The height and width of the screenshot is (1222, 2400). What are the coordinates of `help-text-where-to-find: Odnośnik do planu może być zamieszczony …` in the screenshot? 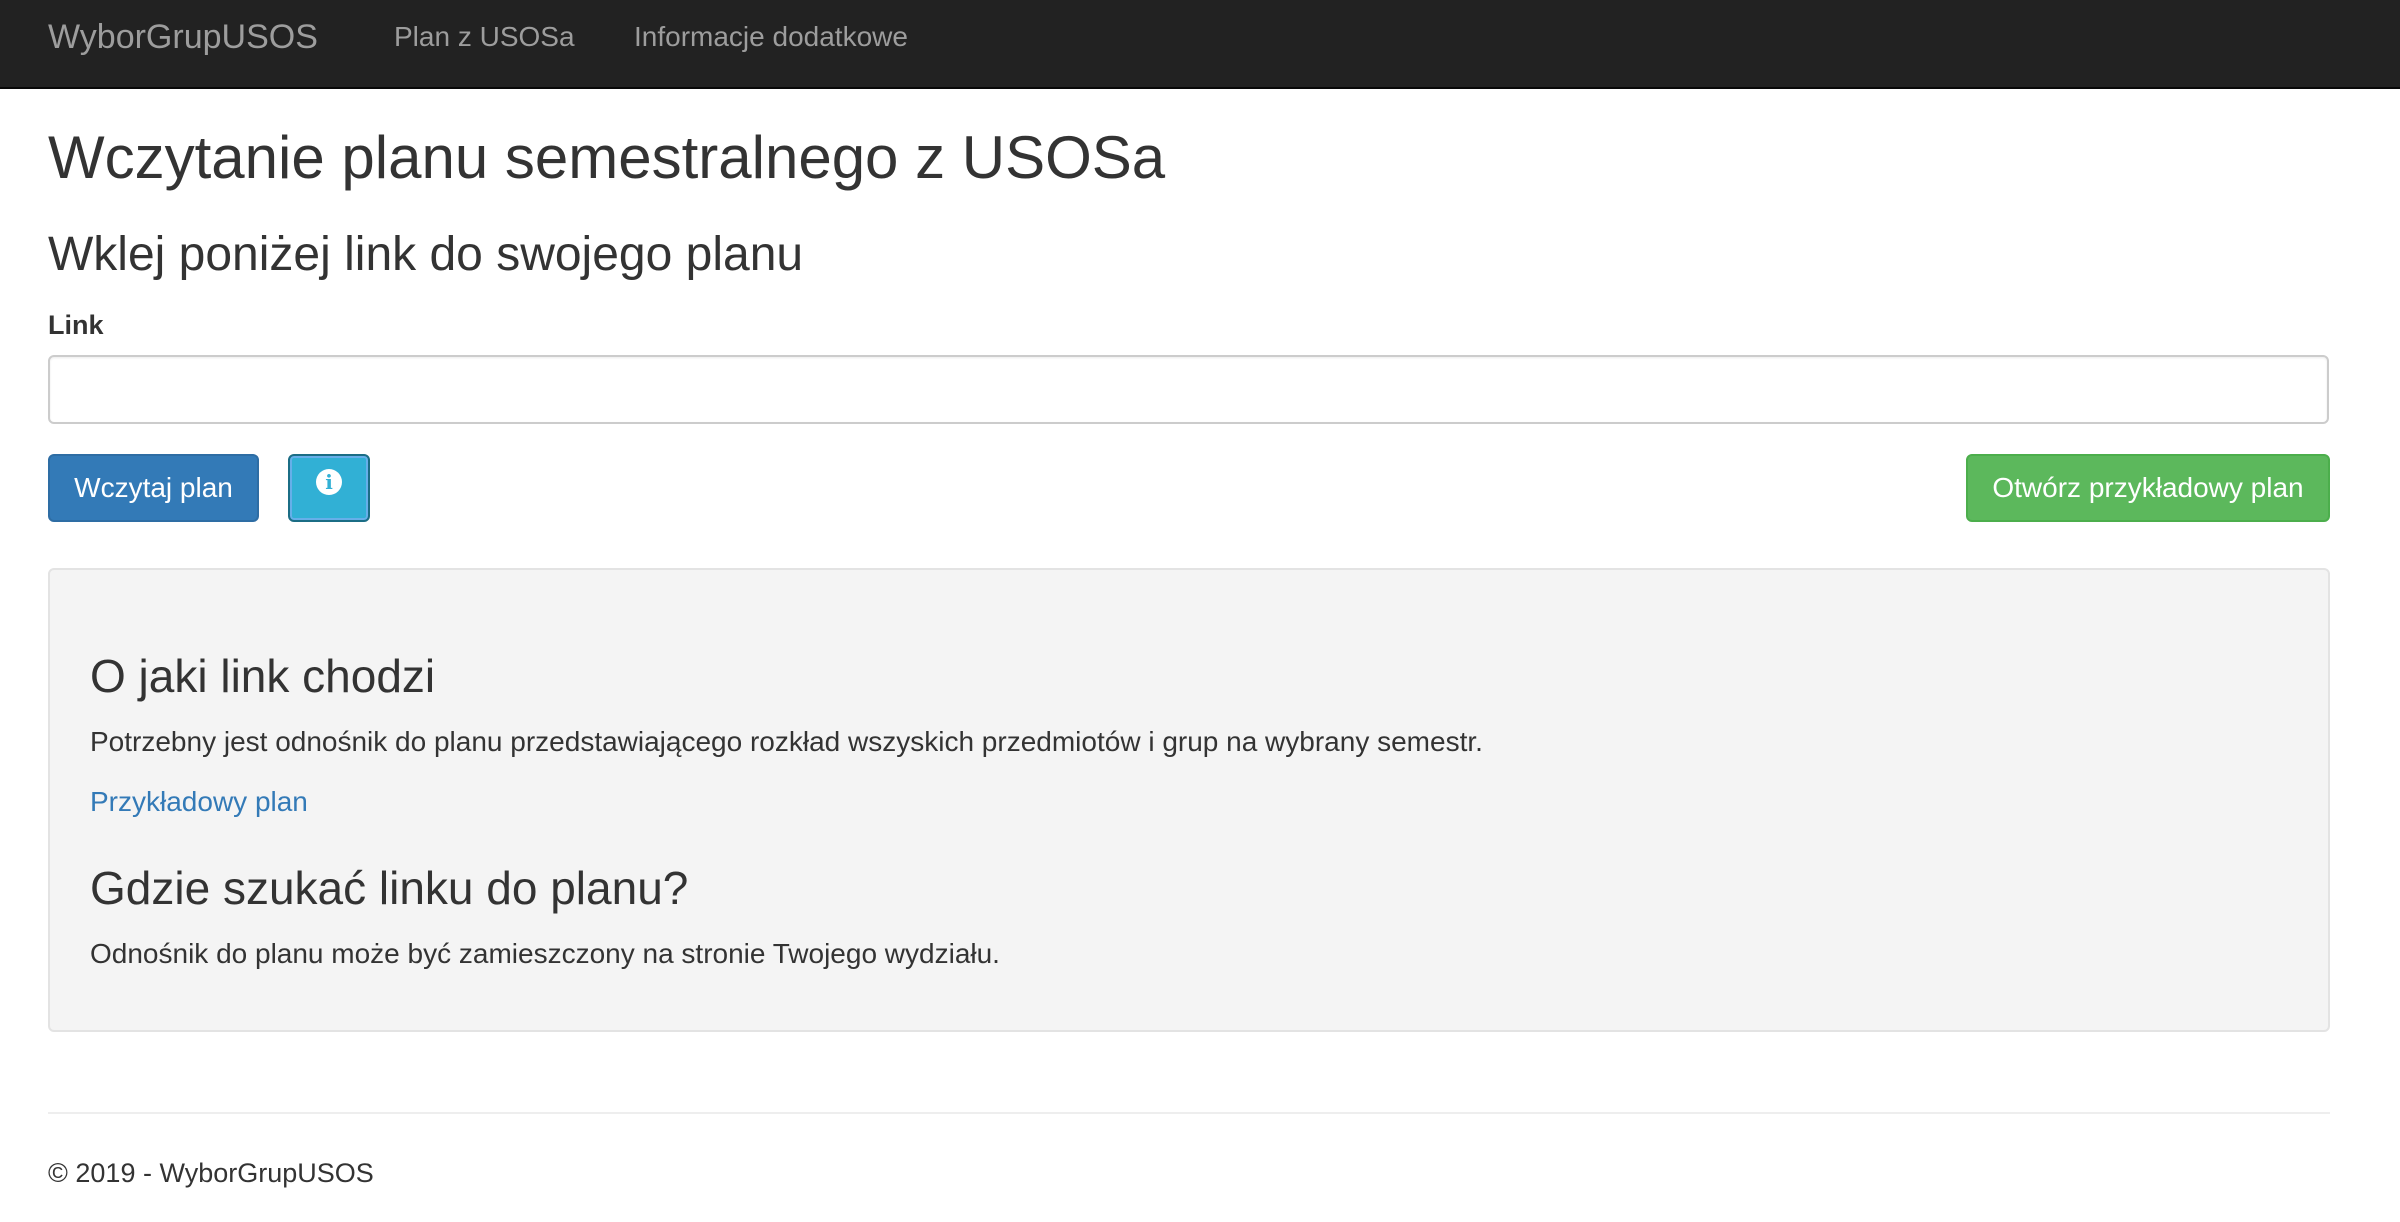 It's located at (545, 953).